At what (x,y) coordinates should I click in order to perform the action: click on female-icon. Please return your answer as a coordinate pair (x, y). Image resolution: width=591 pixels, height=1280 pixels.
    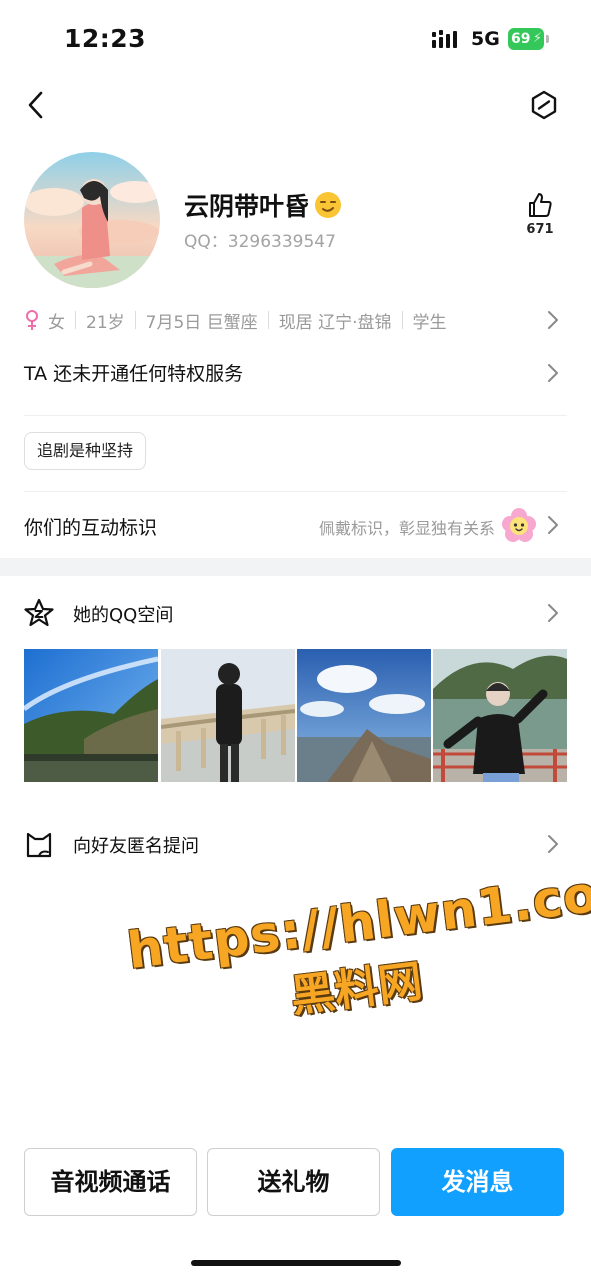
    Looking at the image, I should click on (32, 320).